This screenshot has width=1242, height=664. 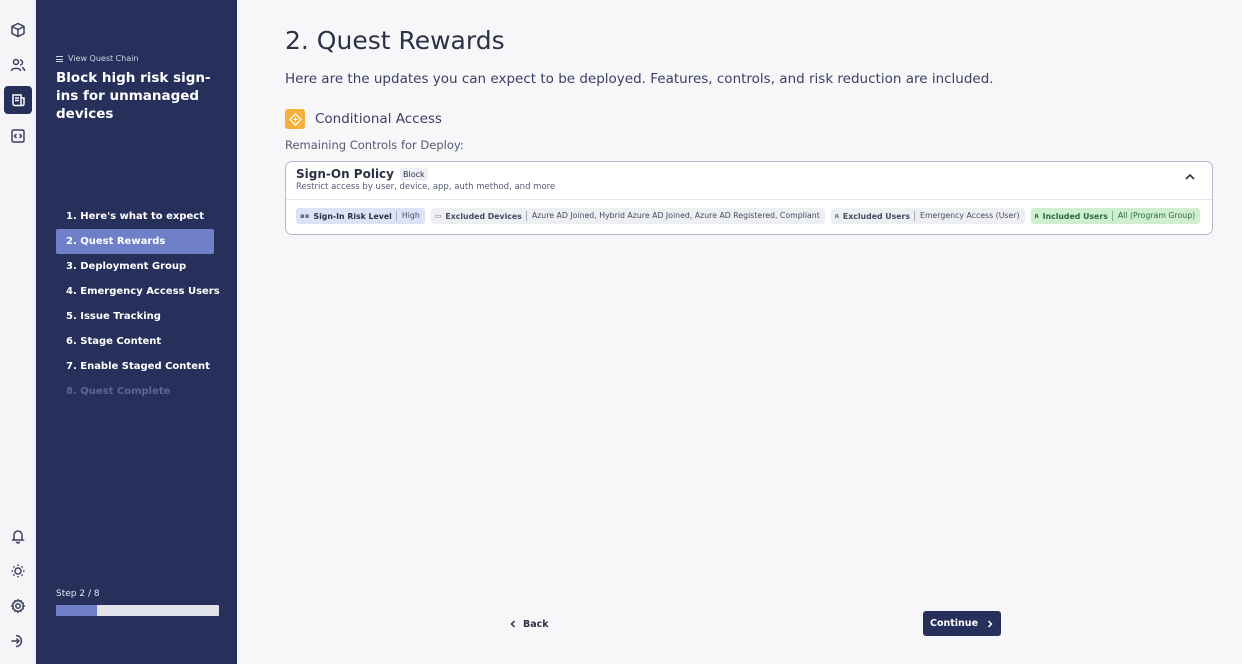 What do you see at coordinates (18, 136) in the screenshot?
I see `code-icon` at bounding box center [18, 136].